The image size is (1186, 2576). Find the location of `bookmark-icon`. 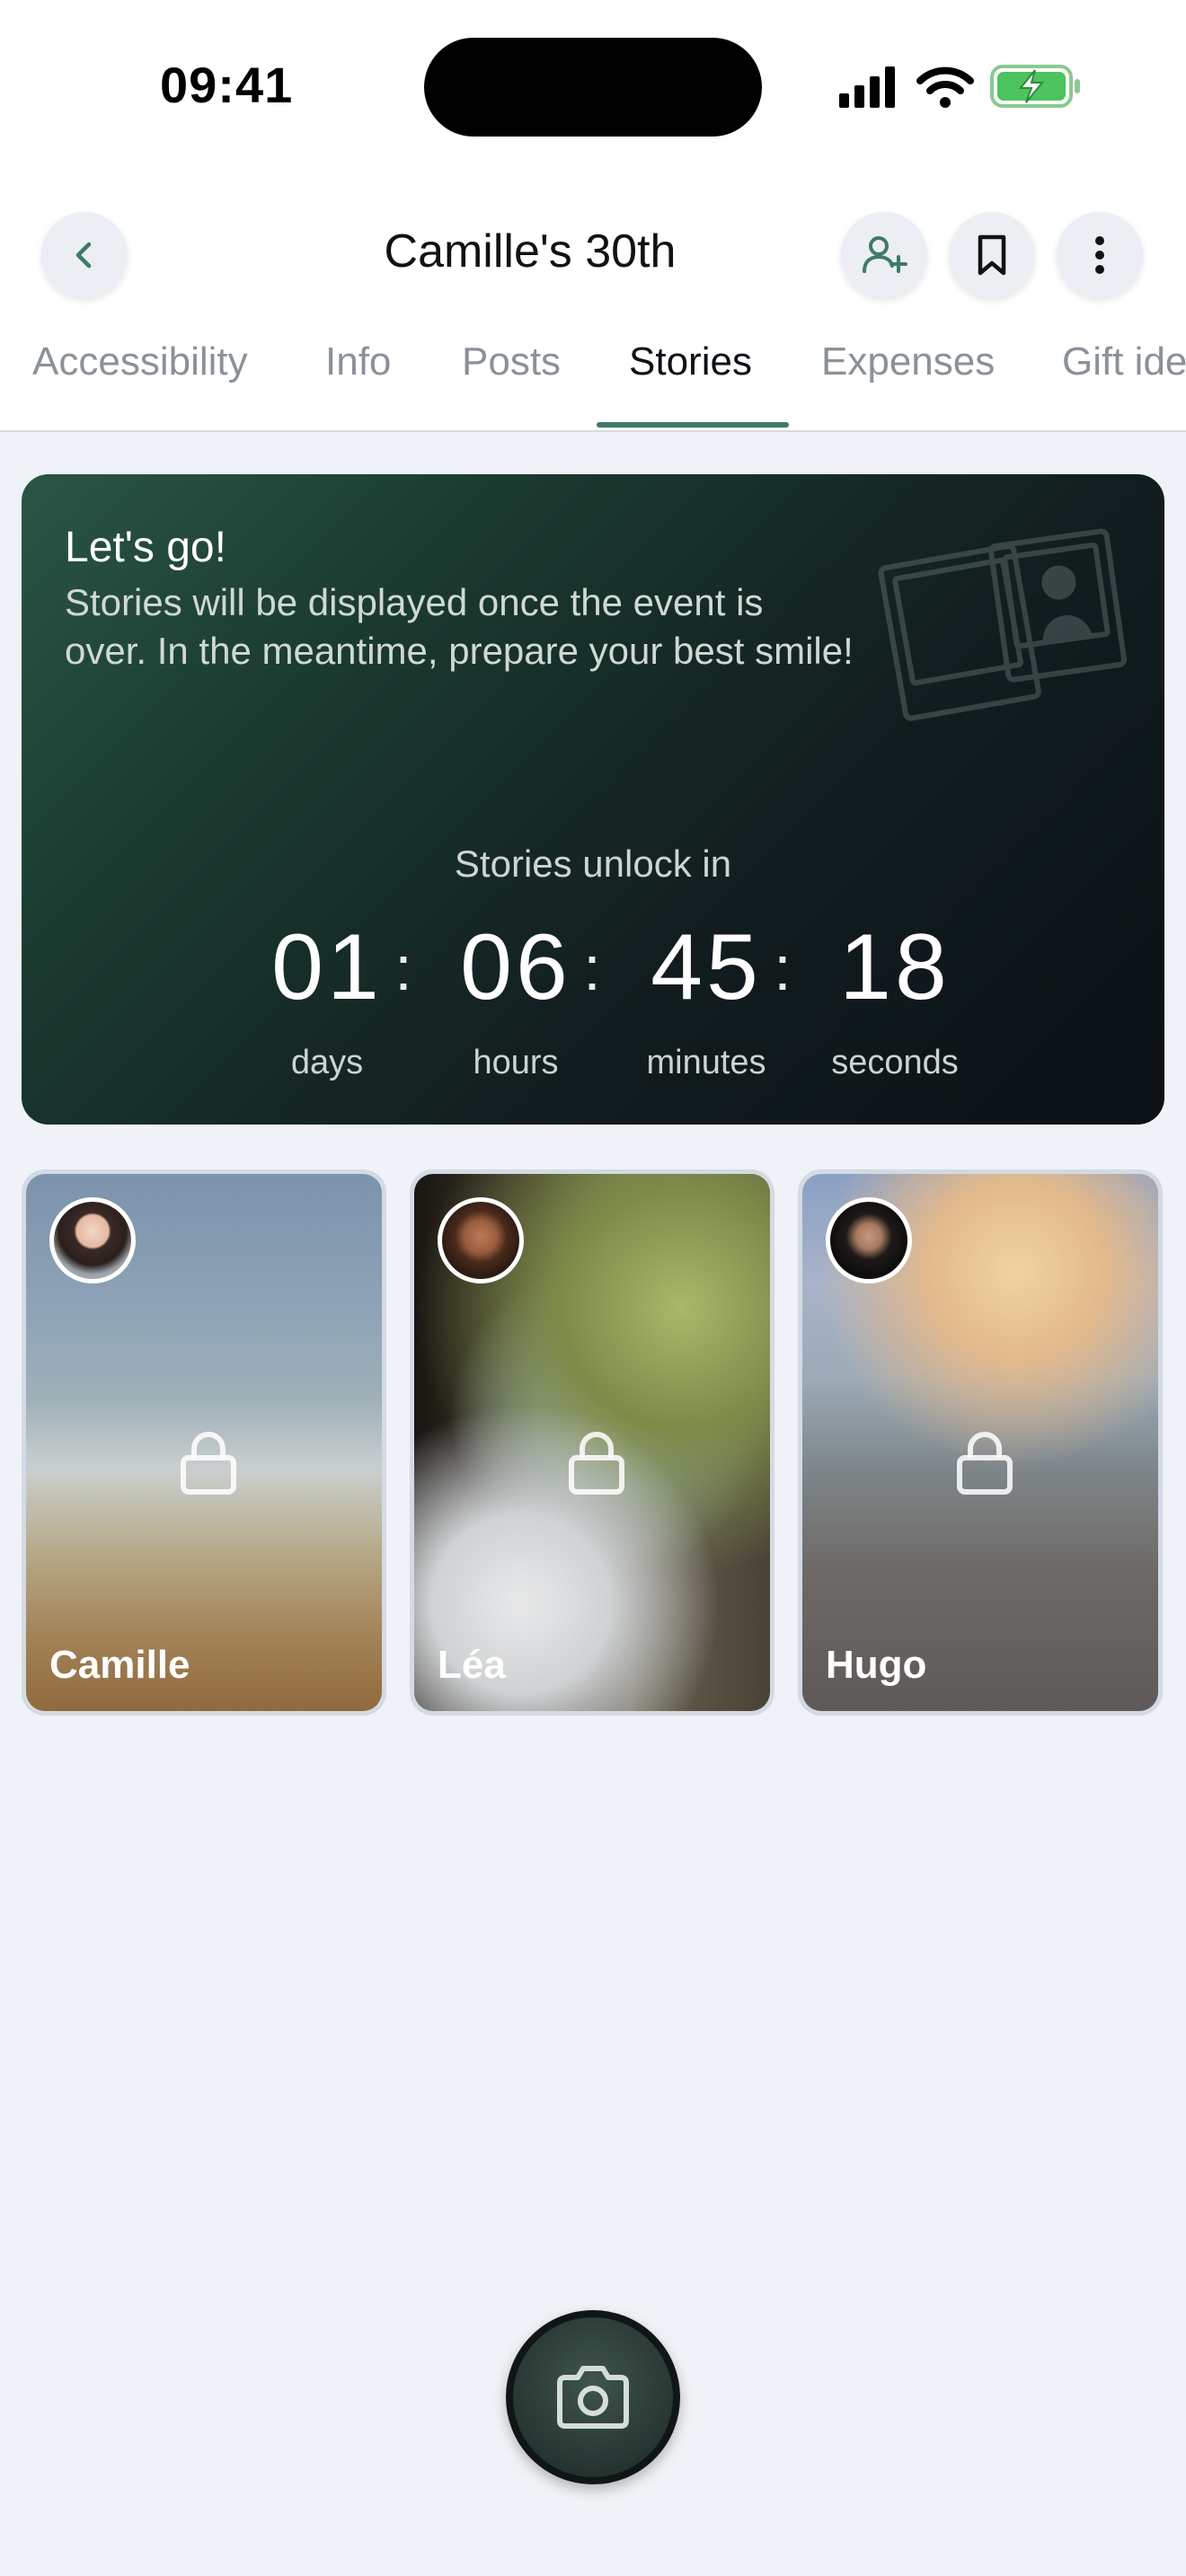

bookmark-icon is located at coordinates (992, 255).